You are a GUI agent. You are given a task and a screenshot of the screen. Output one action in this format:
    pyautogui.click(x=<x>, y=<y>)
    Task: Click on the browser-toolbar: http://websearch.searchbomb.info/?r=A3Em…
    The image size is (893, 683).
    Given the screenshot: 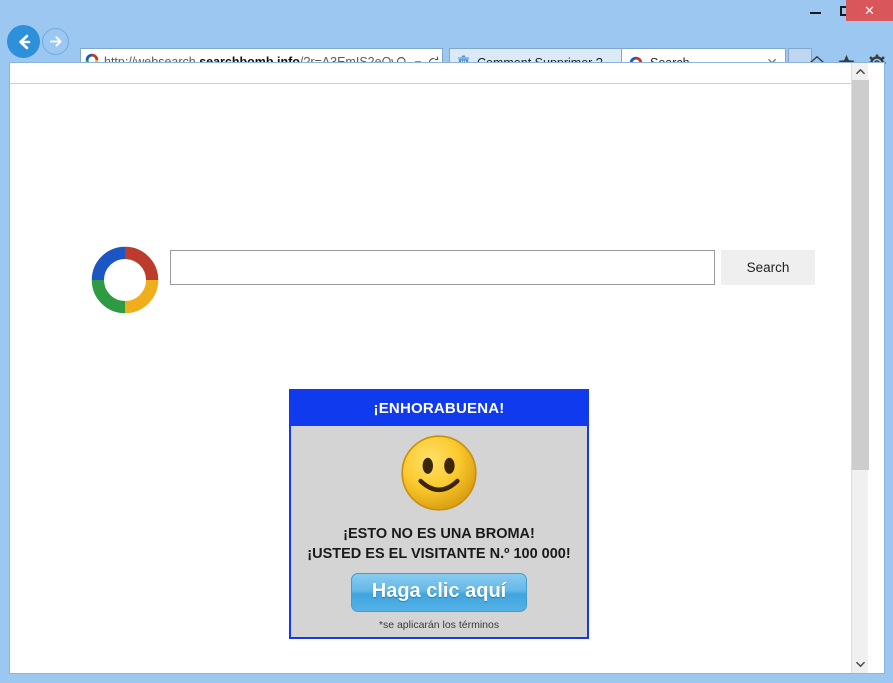 What is the action you would take?
    pyautogui.click(x=446, y=49)
    